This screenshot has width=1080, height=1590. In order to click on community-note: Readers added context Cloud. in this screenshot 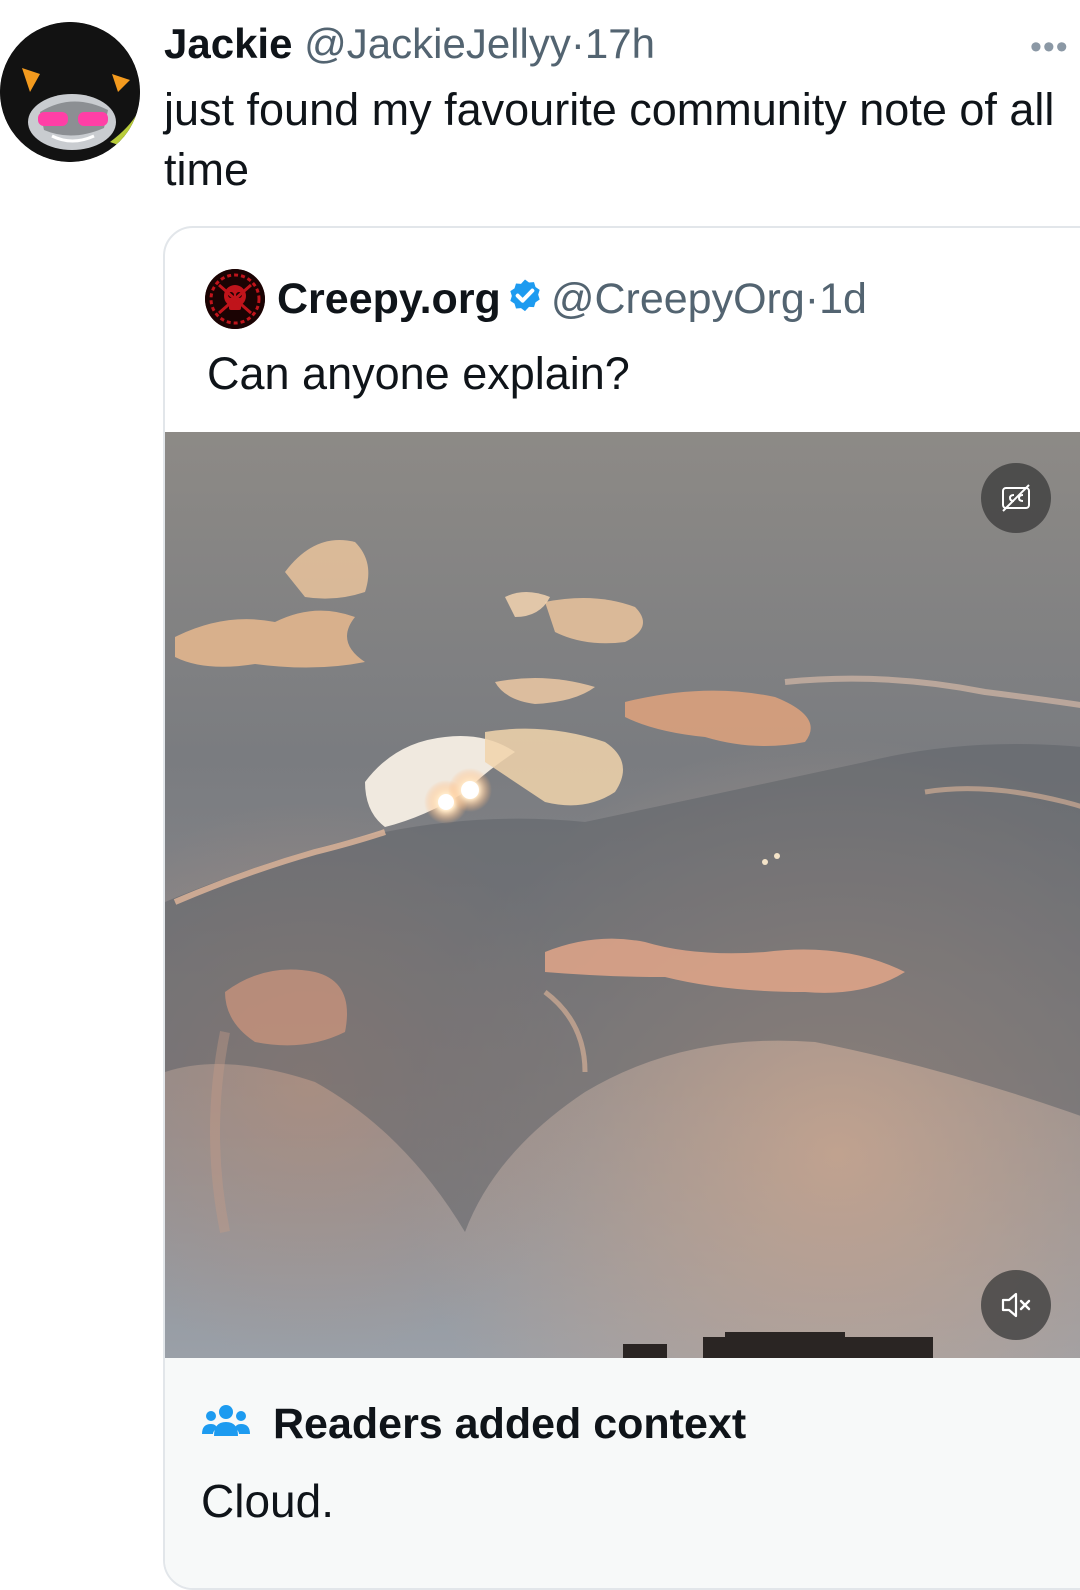, I will do `click(622, 1473)`.